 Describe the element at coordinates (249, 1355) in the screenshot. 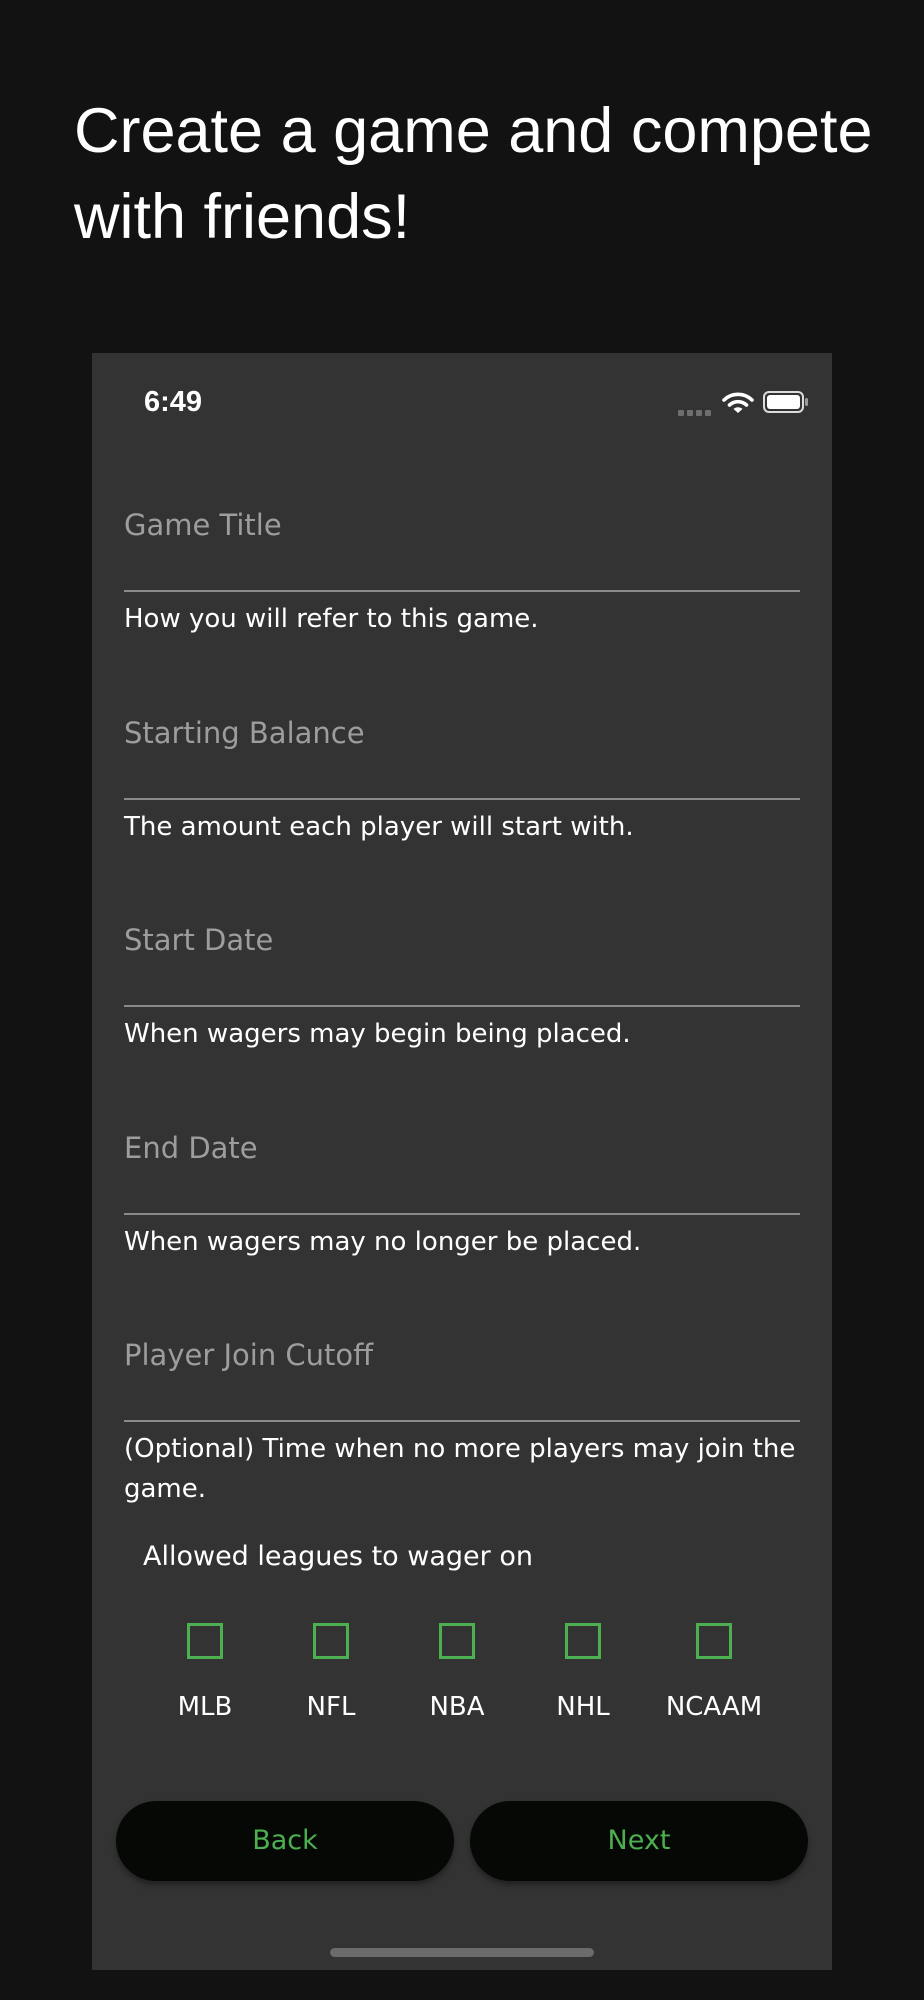

I see `player-join-cutoff-label: Player Join Cutoff` at that location.